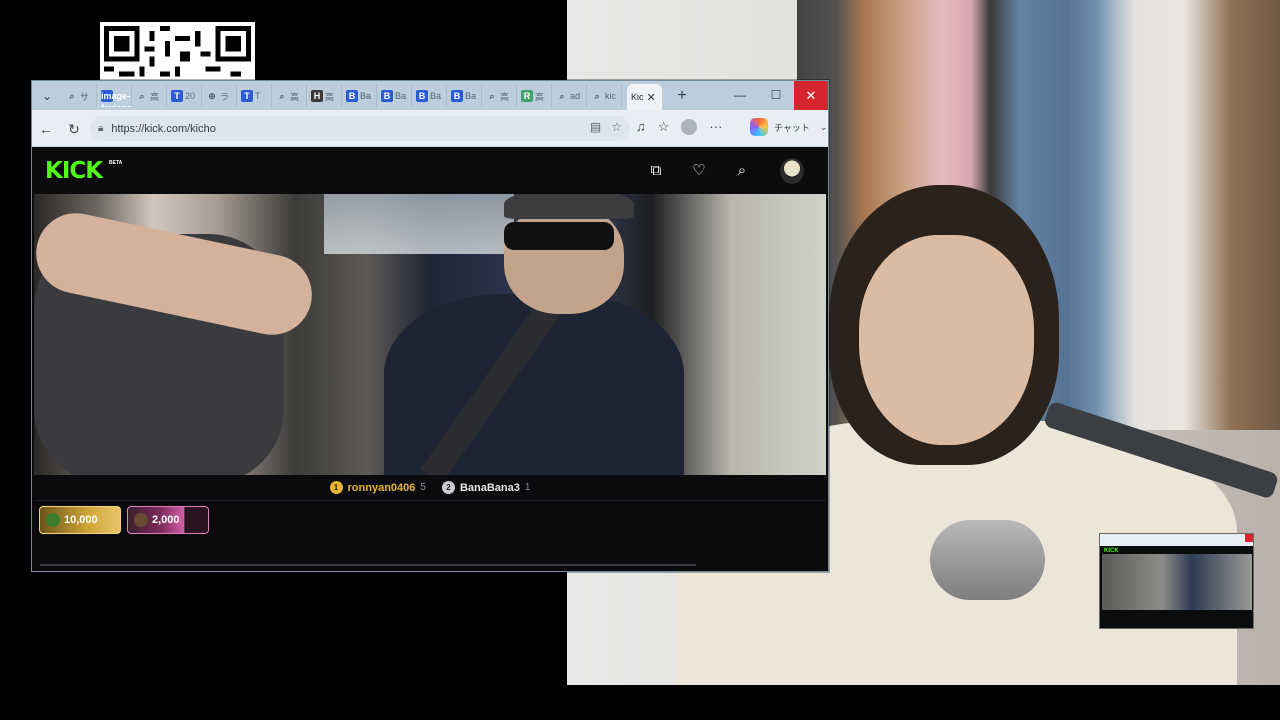 The width and height of the screenshot is (1280, 720). Describe the element at coordinates (679, 127) in the screenshot. I see `toolbar-icons: ♫ ☆ ···` at that location.